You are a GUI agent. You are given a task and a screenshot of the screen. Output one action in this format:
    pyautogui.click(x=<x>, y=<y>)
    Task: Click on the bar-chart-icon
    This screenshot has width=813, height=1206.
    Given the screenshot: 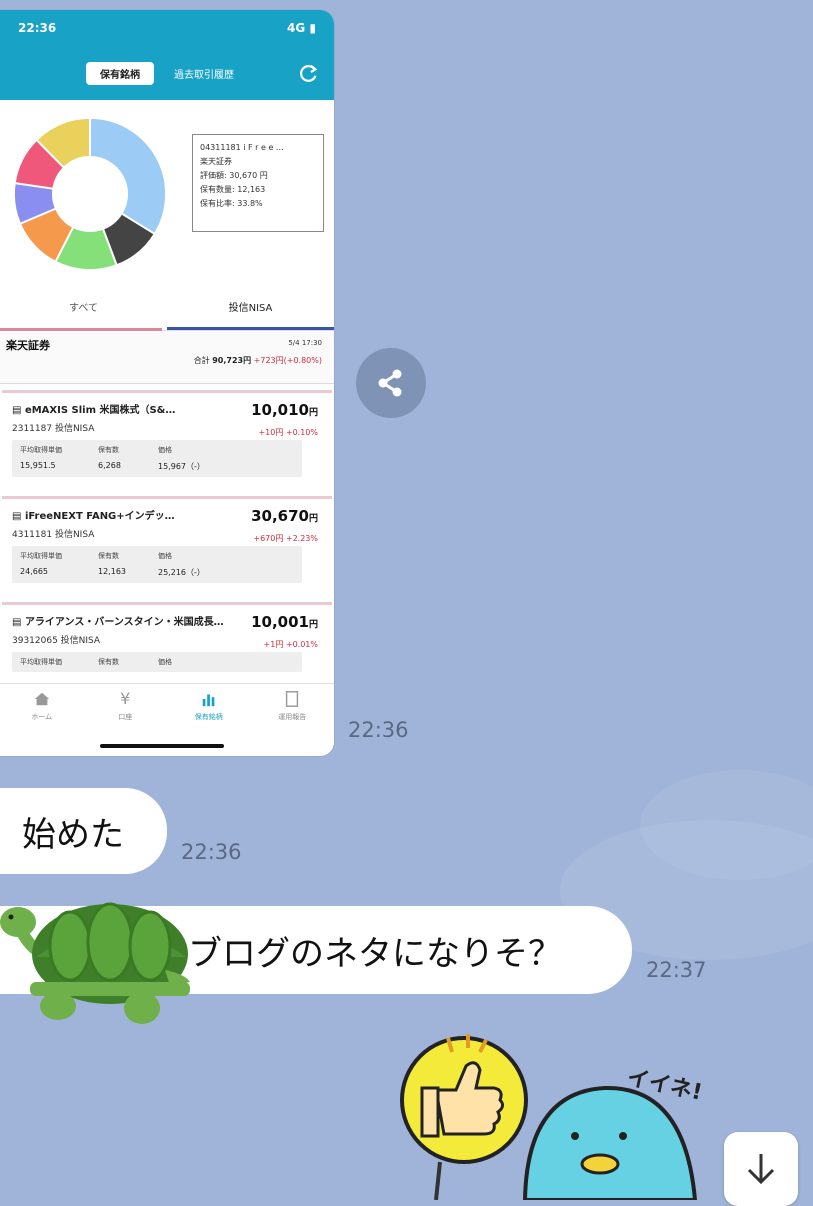 What is the action you would take?
    pyautogui.click(x=208, y=700)
    